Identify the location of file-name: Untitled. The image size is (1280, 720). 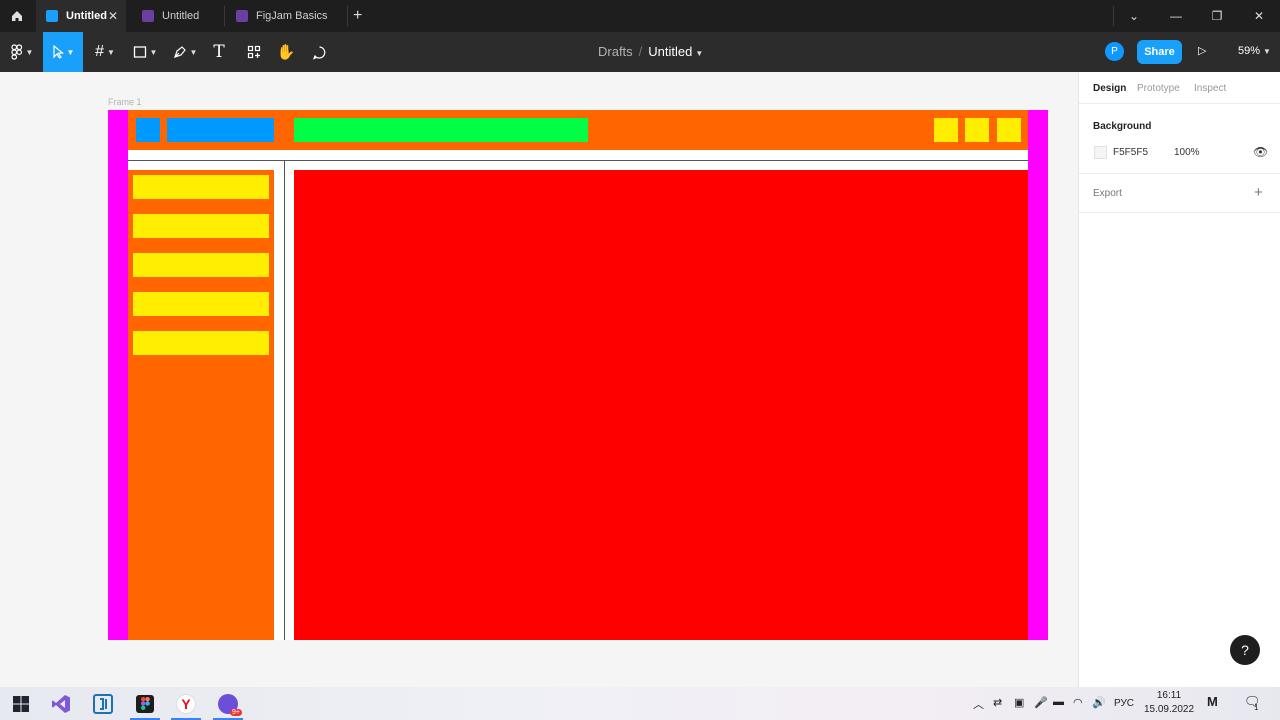
(670, 51).